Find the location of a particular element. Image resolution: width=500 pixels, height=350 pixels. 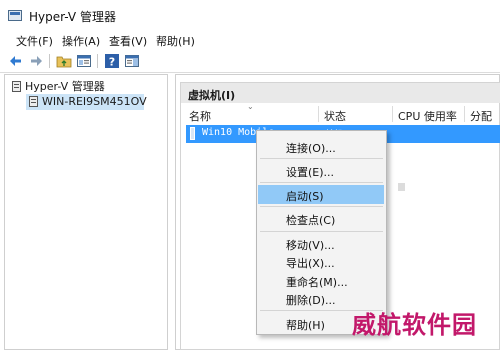

menu-action: 操作(A) is located at coordinates (81, 41).